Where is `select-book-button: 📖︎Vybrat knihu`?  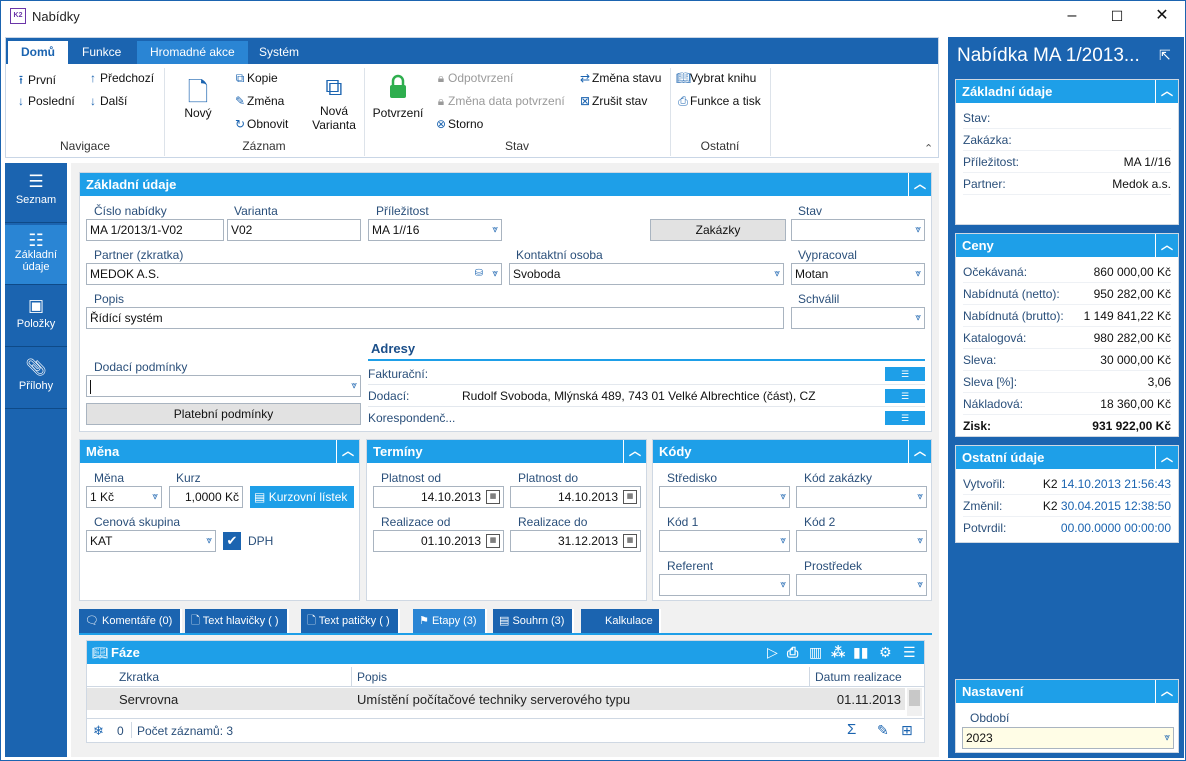 select-book-button: 📖︎Vybrat knihu is located at coordinates (716, 78).